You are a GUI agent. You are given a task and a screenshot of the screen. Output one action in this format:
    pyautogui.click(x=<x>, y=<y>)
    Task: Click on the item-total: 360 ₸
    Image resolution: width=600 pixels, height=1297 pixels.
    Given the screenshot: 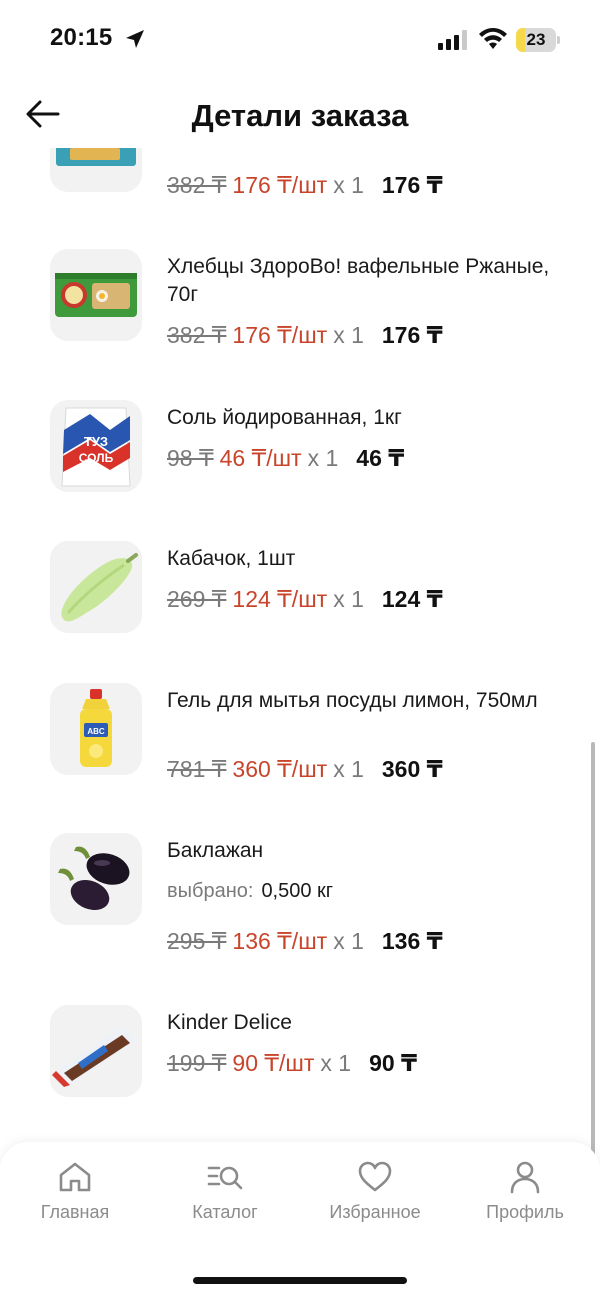 What is the action you would take?
    pyautogui.click(x=412, y=769)
    